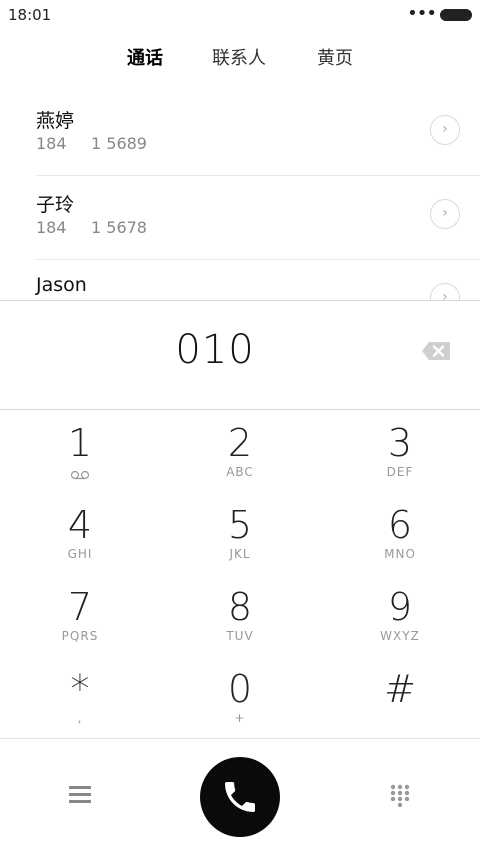 The image size is (480, 854). Describe the element at coordinates (80, 554) in the screenshot. I see `key-letters: GHI` at that location.